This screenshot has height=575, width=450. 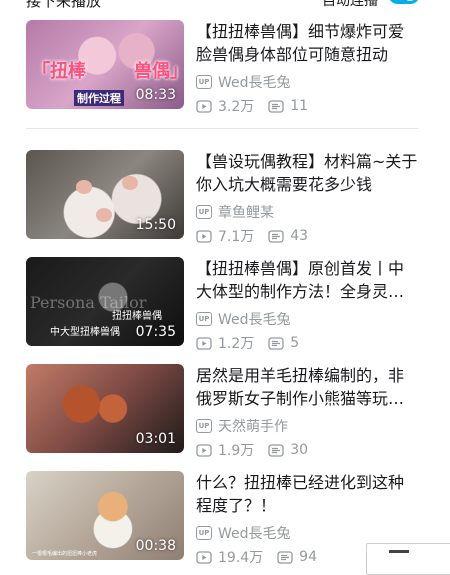 I want to click on danmaku-count: 11, so click(x=299, y=106).